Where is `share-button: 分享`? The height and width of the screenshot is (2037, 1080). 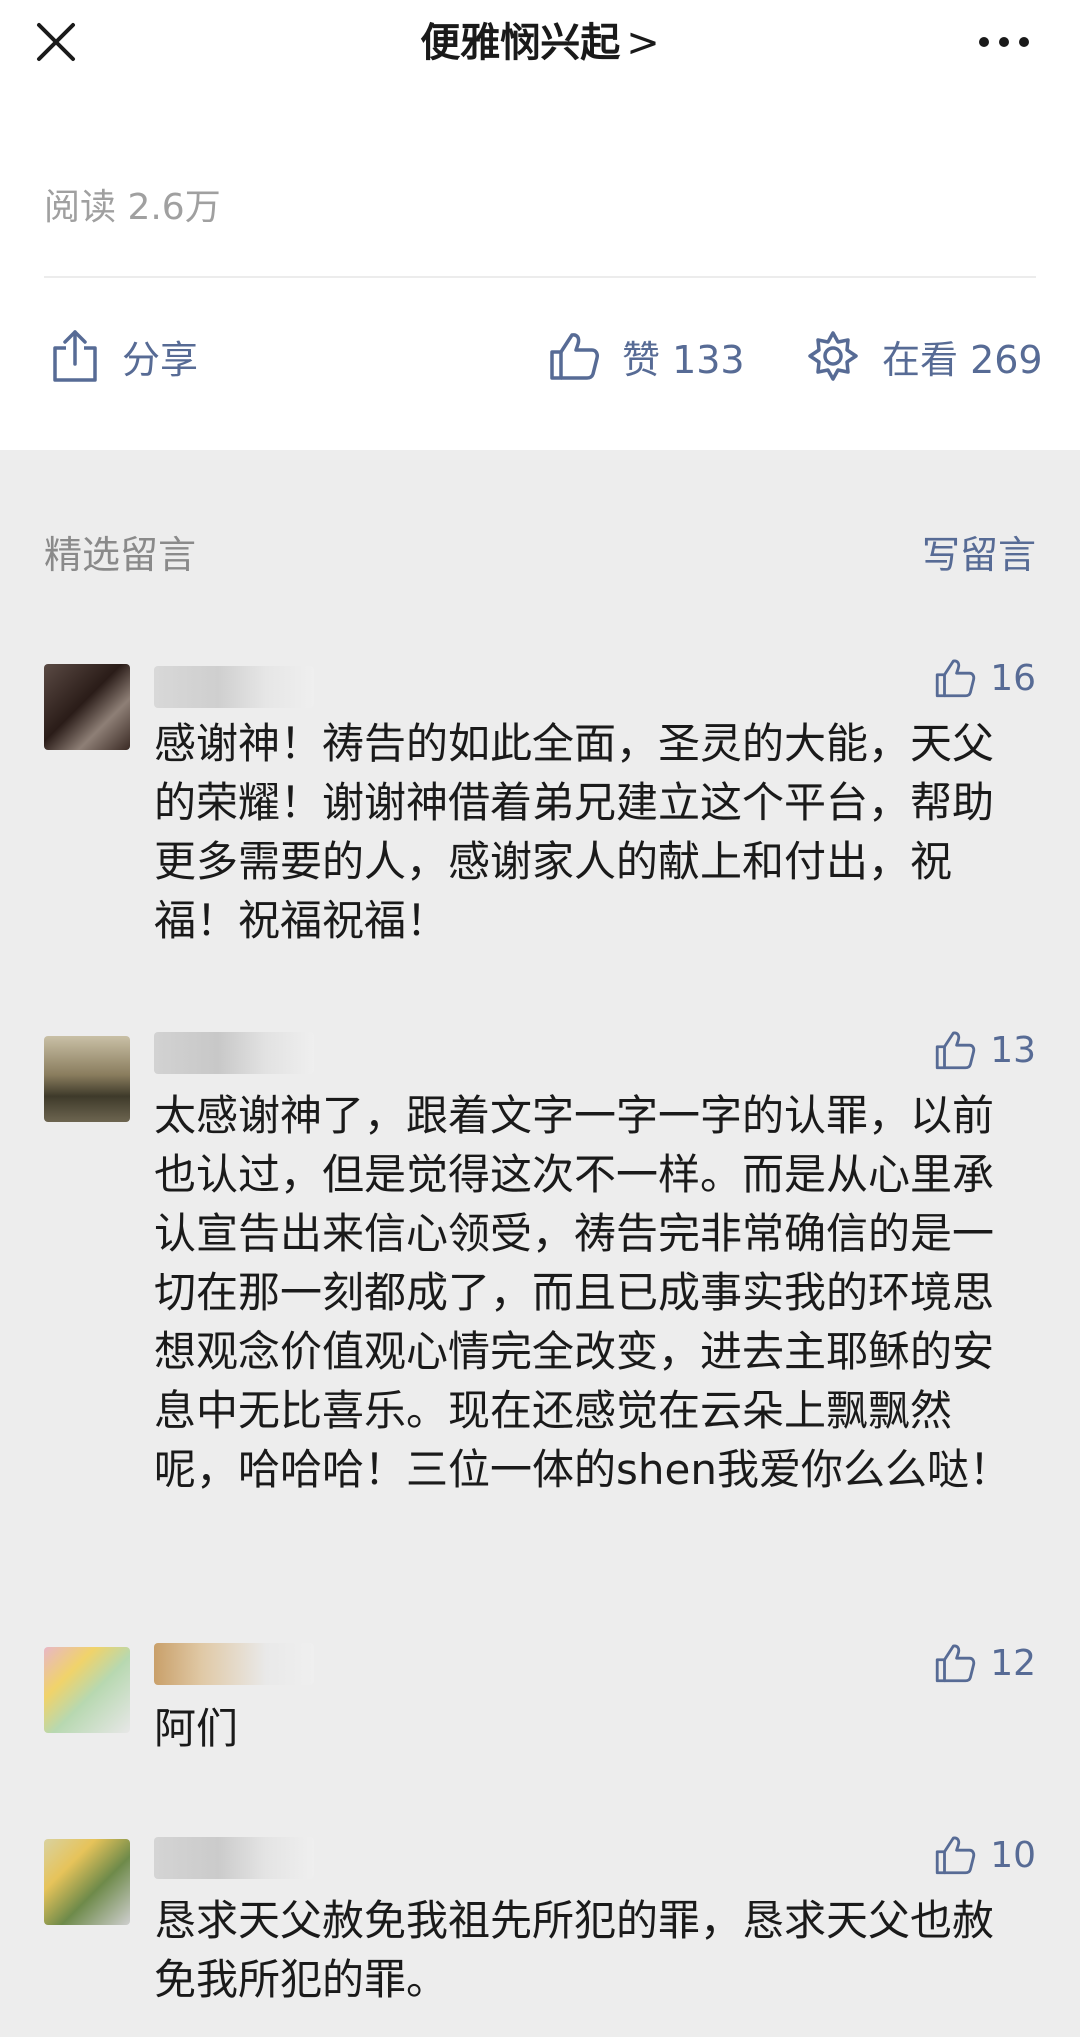 share-button: 分享 is located at coordinates (124, 356).